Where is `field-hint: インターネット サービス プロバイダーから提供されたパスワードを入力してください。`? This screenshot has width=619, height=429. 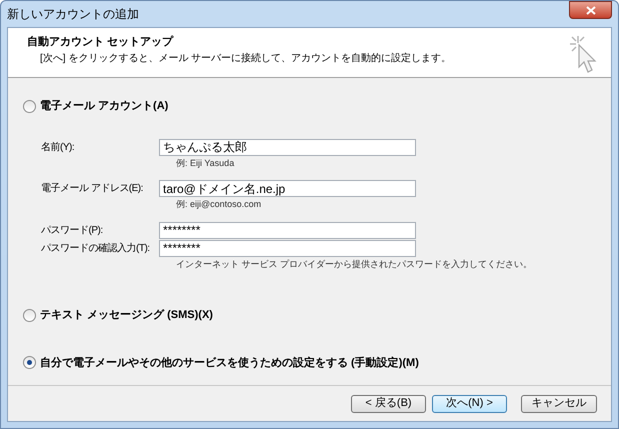
field-hint: インターネット サービス プロバイダーから提供されたパスワードを入力してください。 is located at coordinates (354, 264).